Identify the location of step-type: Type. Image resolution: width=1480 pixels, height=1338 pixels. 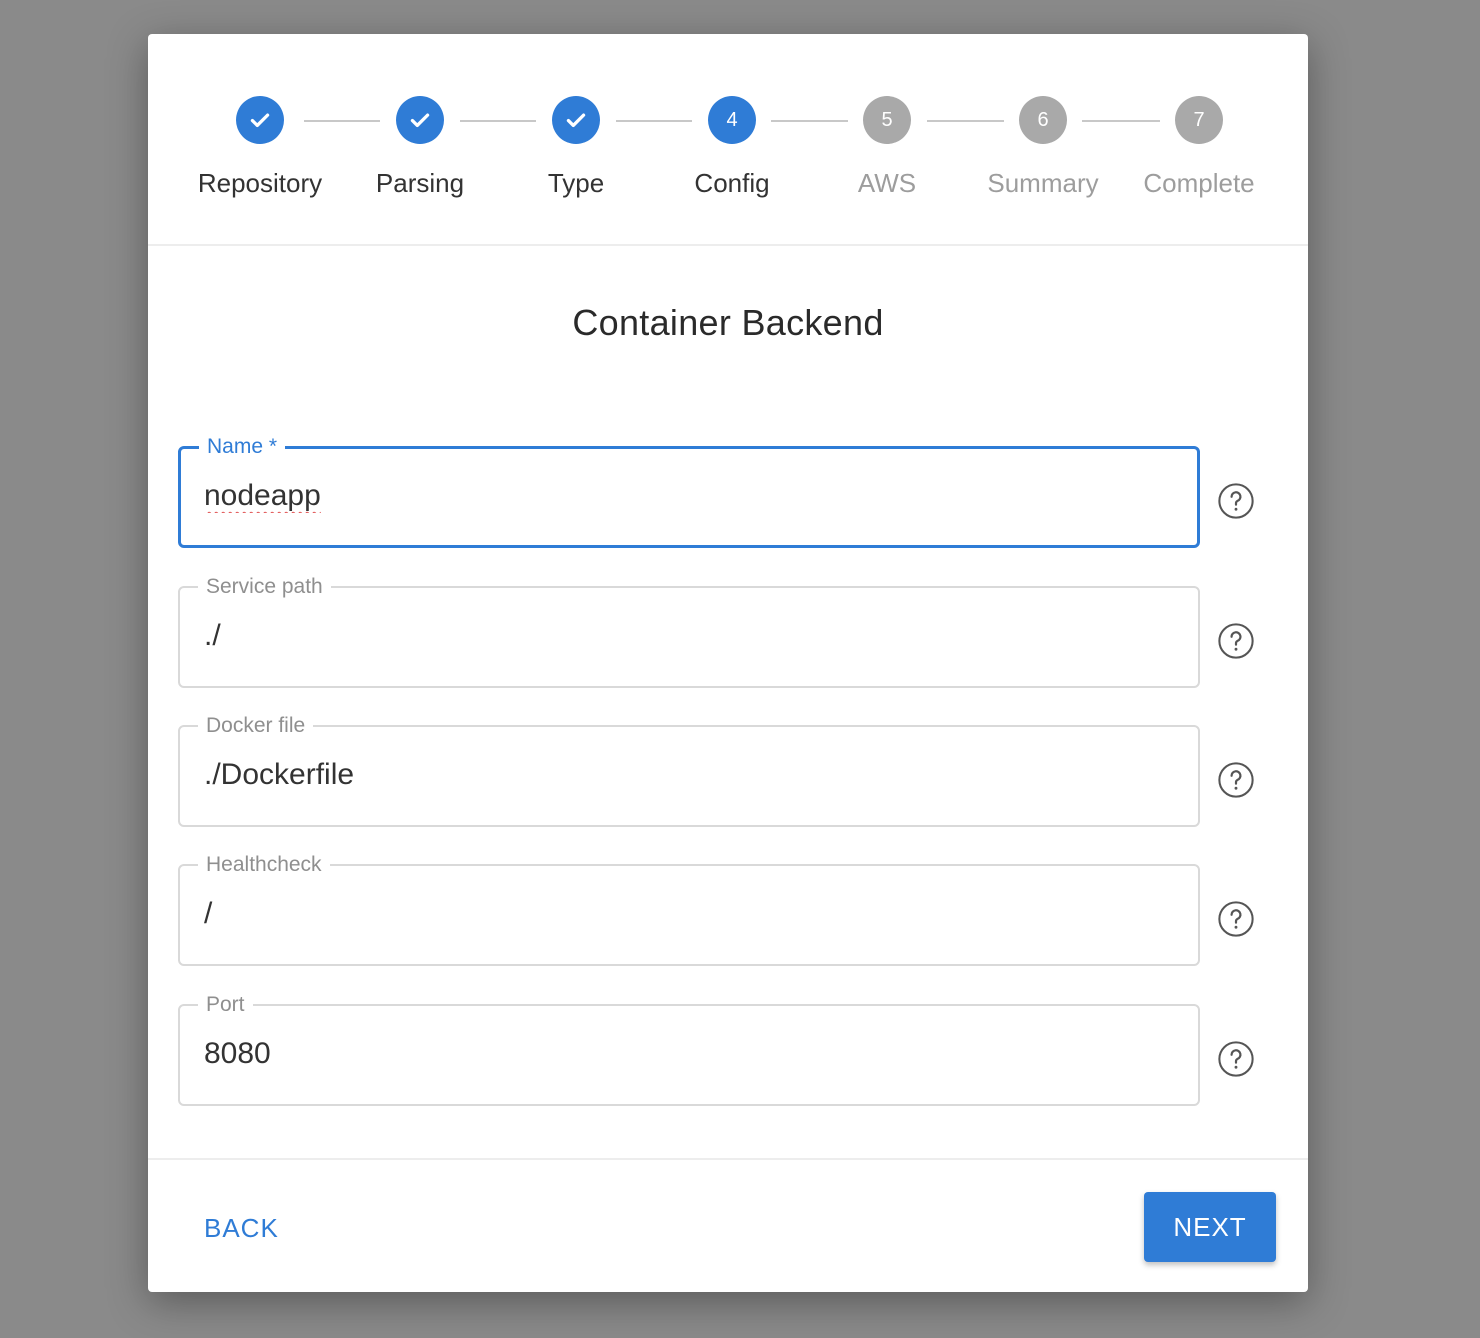
(576, 147).